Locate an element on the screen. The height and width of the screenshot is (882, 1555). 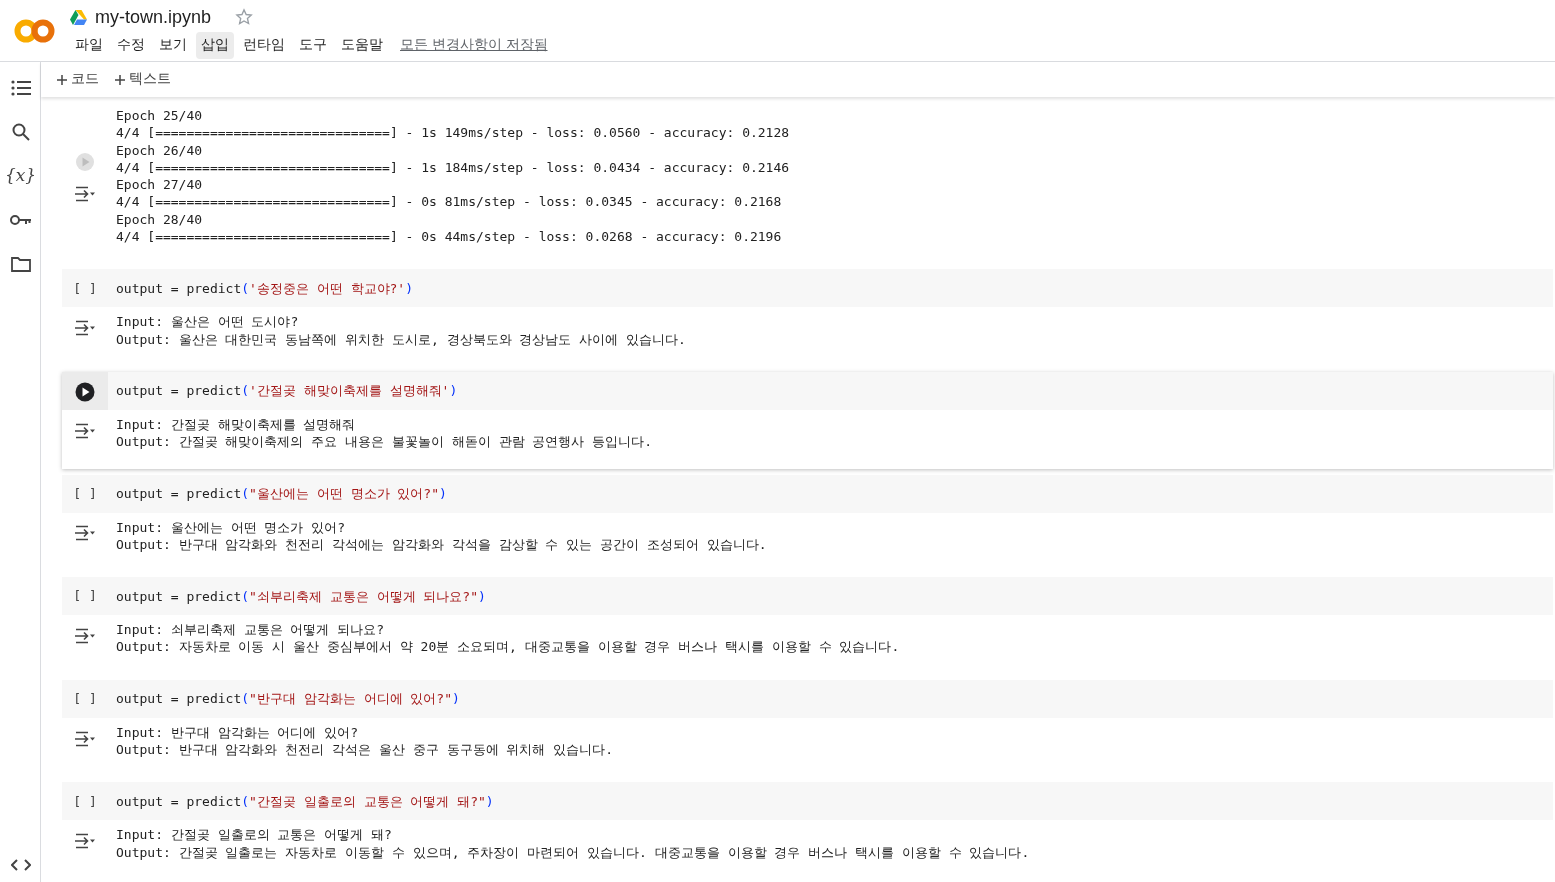
output-line: Input: 간절곶 일출로의 교통은 어떻게 돼? is located at coordinates (254, 835).